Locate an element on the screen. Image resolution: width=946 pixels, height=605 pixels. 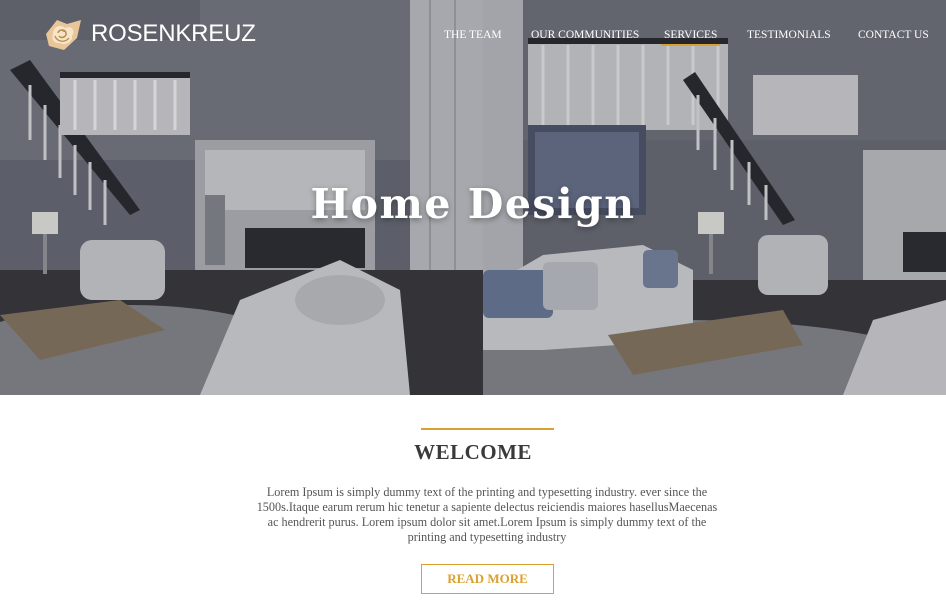
read-more-button: READ MORE is located at coordinates (487, 579).